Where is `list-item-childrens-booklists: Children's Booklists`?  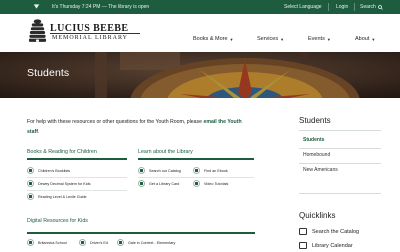
list-item-childrens-booklists: Children's Booklists is located at coordinates (48, 170).